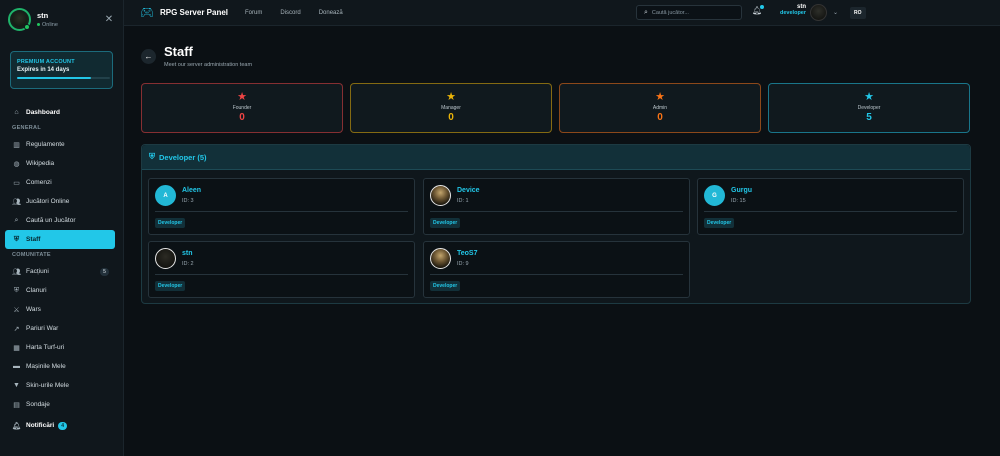 This screenshot has width=1000, height=456. I want to click on rank-card-admin: ★ Admin 0, so click(660, 108).